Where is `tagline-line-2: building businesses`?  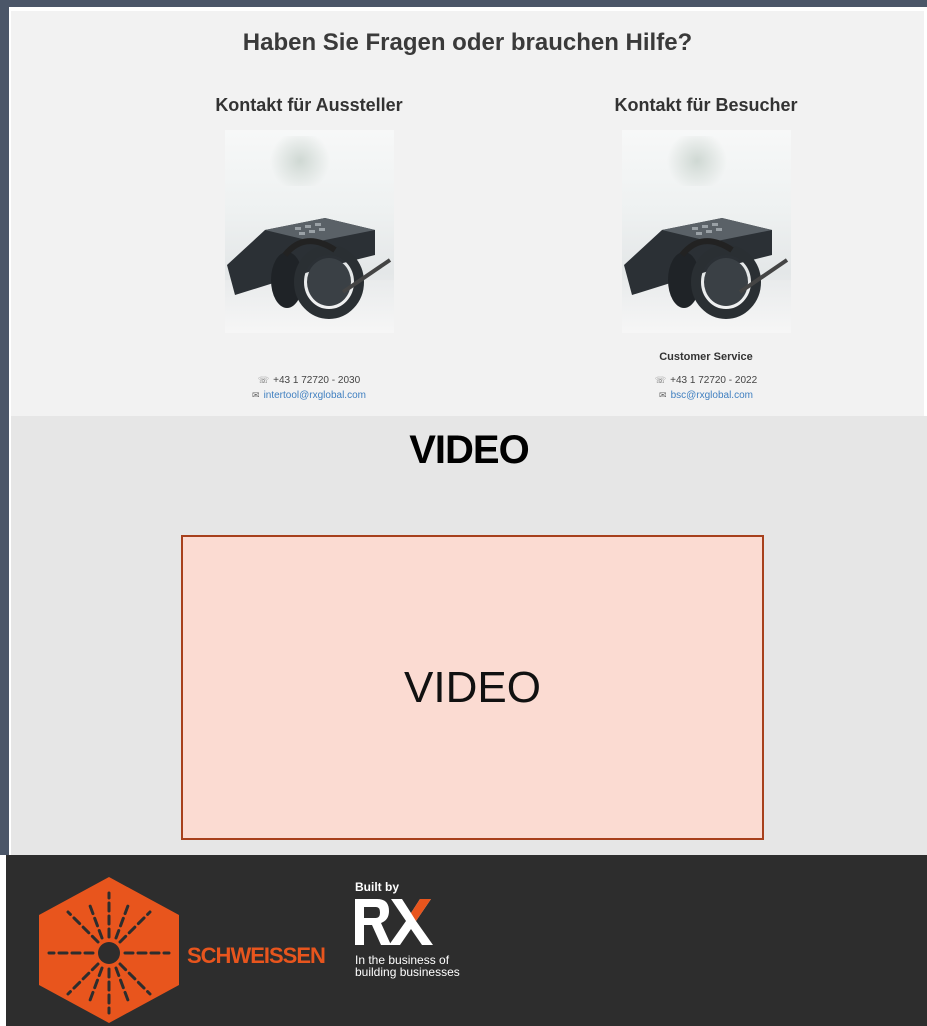
tagline-line-2: building businesses is located at coordinates (407, 972).